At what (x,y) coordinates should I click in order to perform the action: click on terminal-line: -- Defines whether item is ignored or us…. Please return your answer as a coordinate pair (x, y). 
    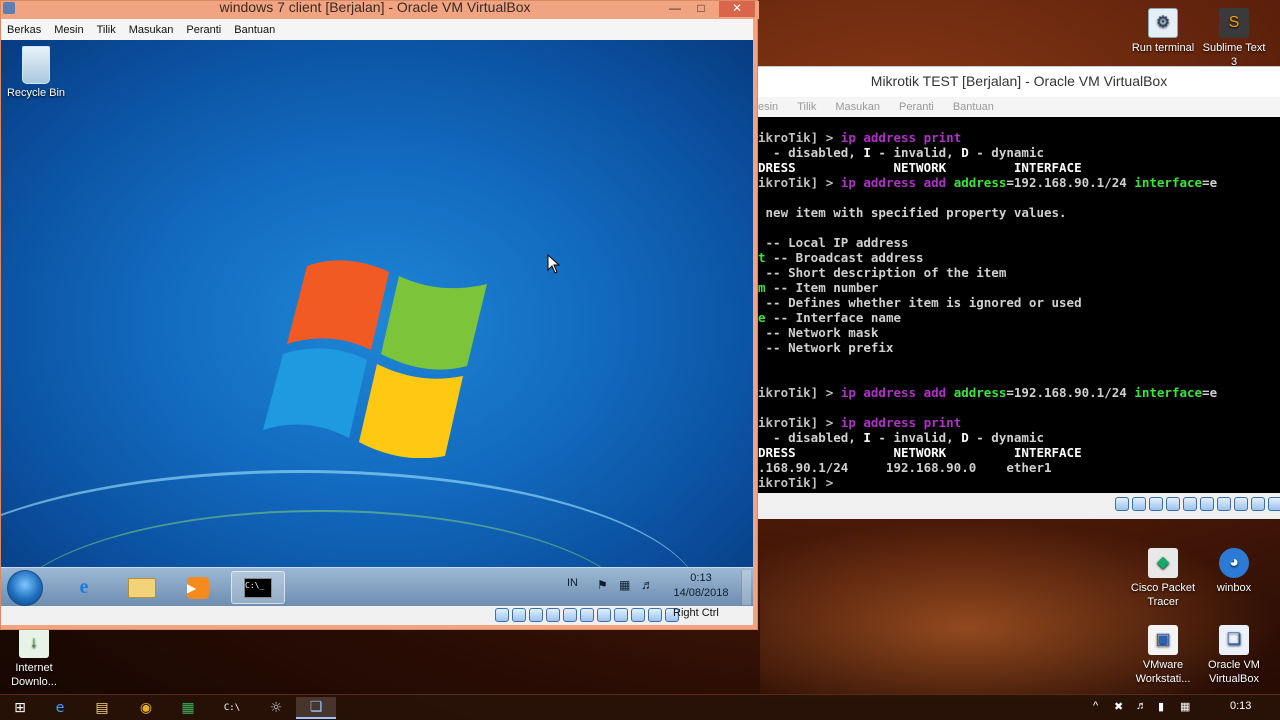
    Looking at the image, I should click on (1019, 302).